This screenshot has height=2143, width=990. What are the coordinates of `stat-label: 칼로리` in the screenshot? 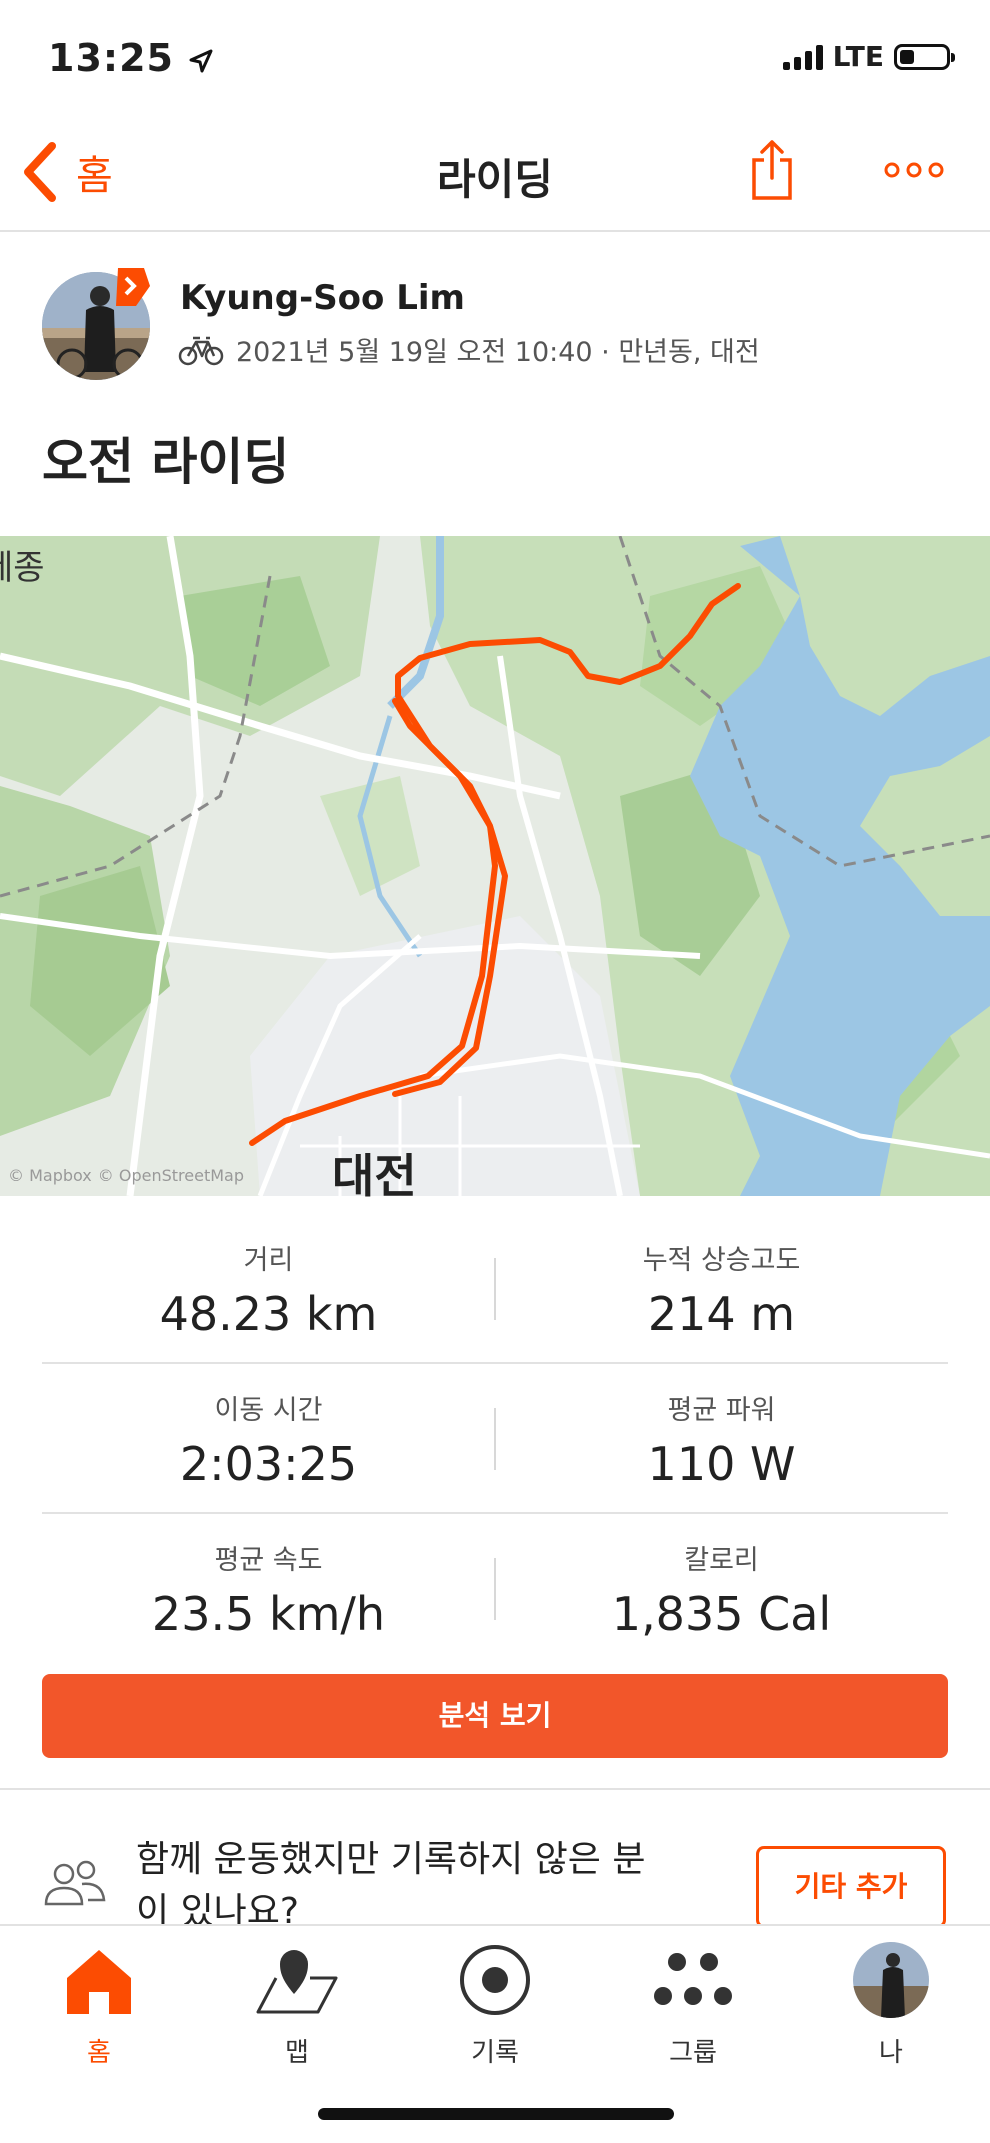 It's located at (721, 1560).